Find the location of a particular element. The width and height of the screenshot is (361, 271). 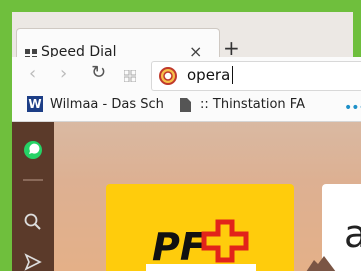

bookmark-wilmaa: Wilmaa - Das Sch is located at coordinates (109, 104).